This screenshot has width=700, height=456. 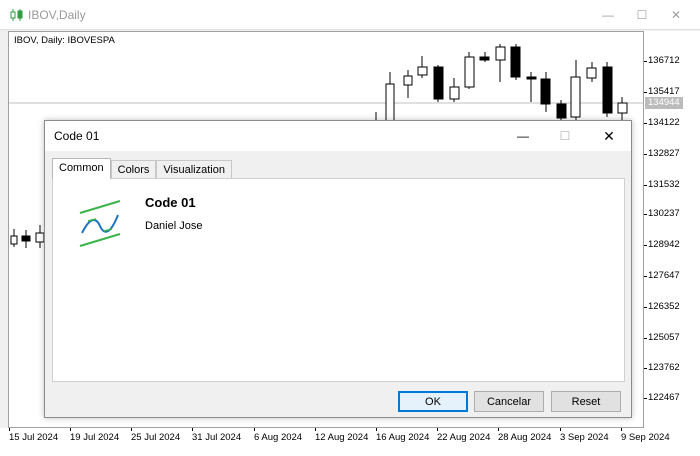 I want to click on date-tick: 22 Aug 2024, so click(x=464, y=435).